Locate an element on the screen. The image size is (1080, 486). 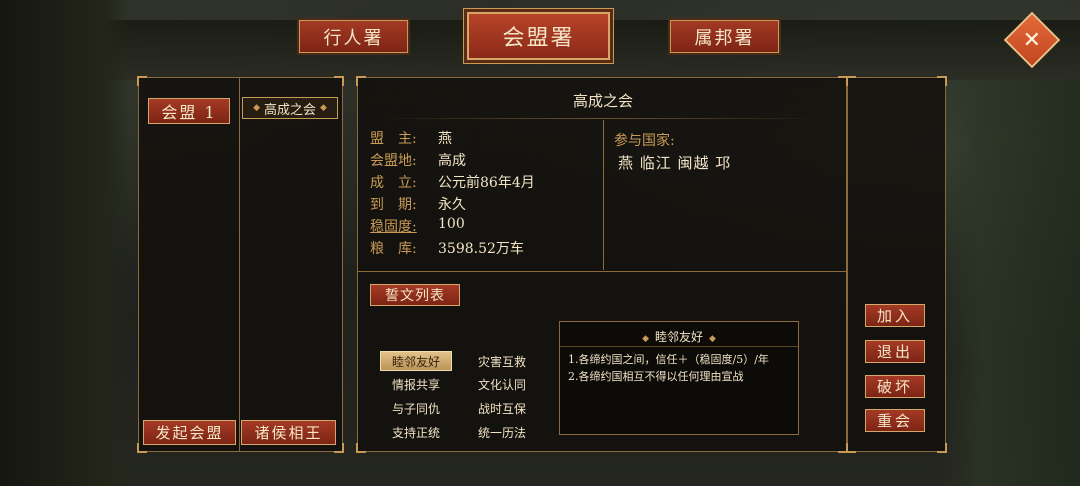
tab-vassal-office: 属邦署 is located at coordinates (724, 36).